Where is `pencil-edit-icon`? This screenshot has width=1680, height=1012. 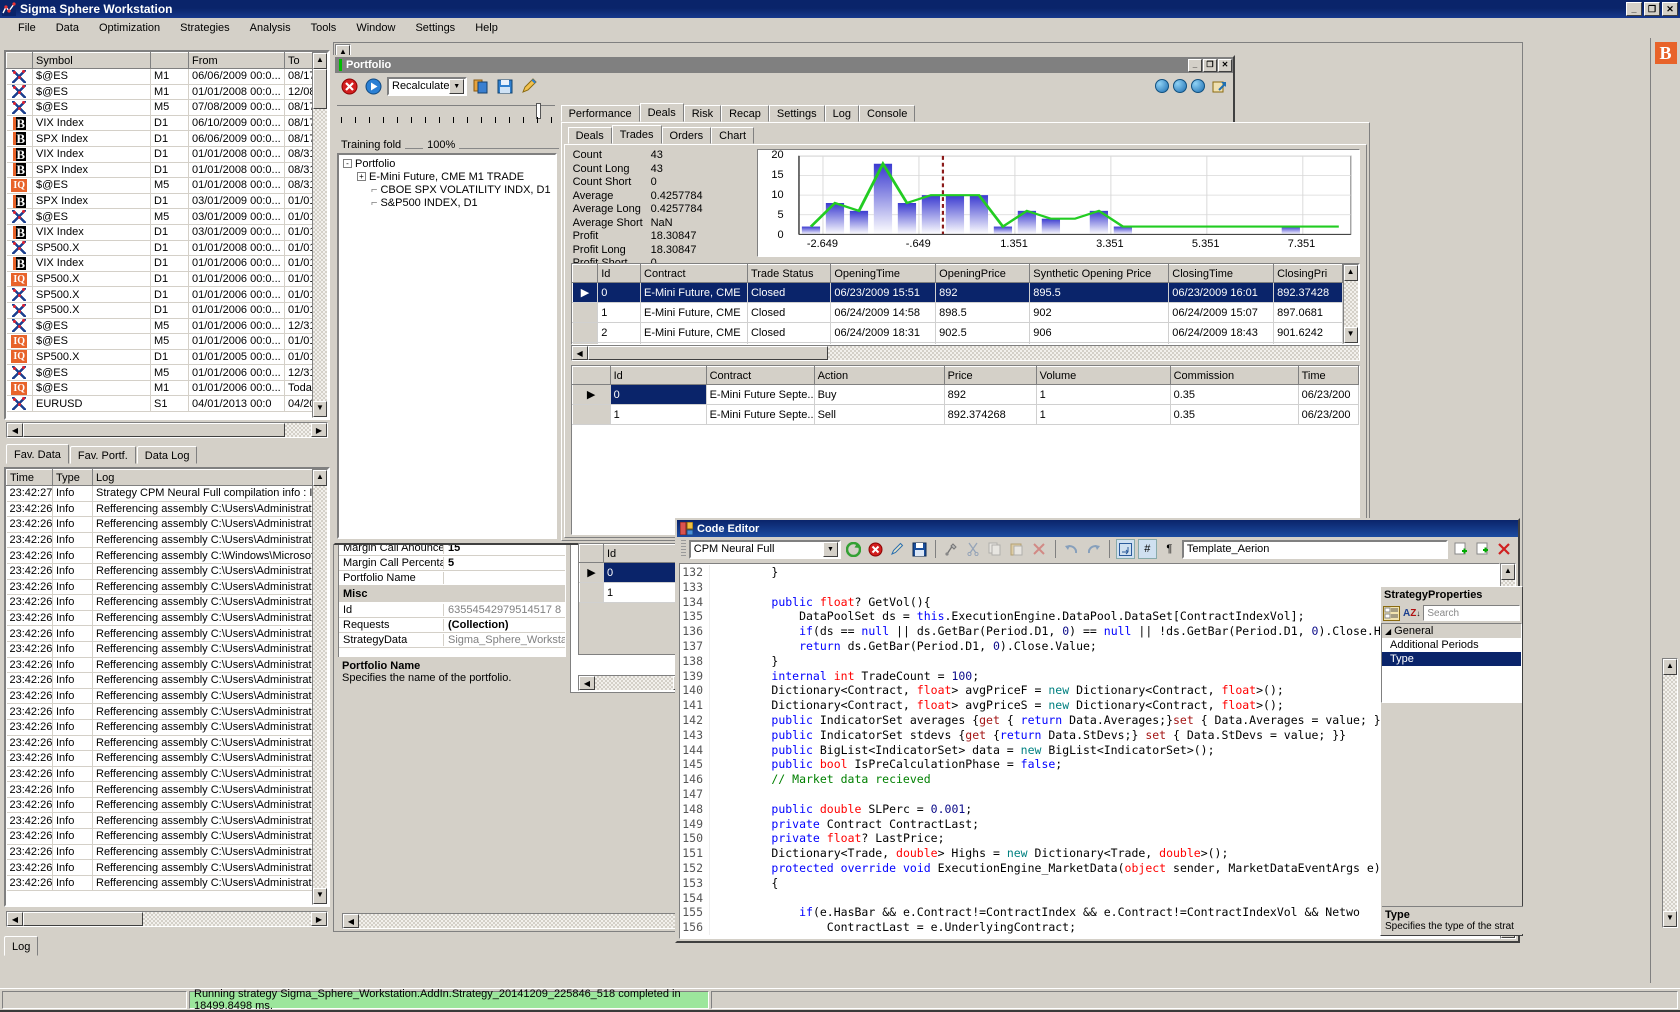
pencil-edit-icon is located at coordinates (897, 549).